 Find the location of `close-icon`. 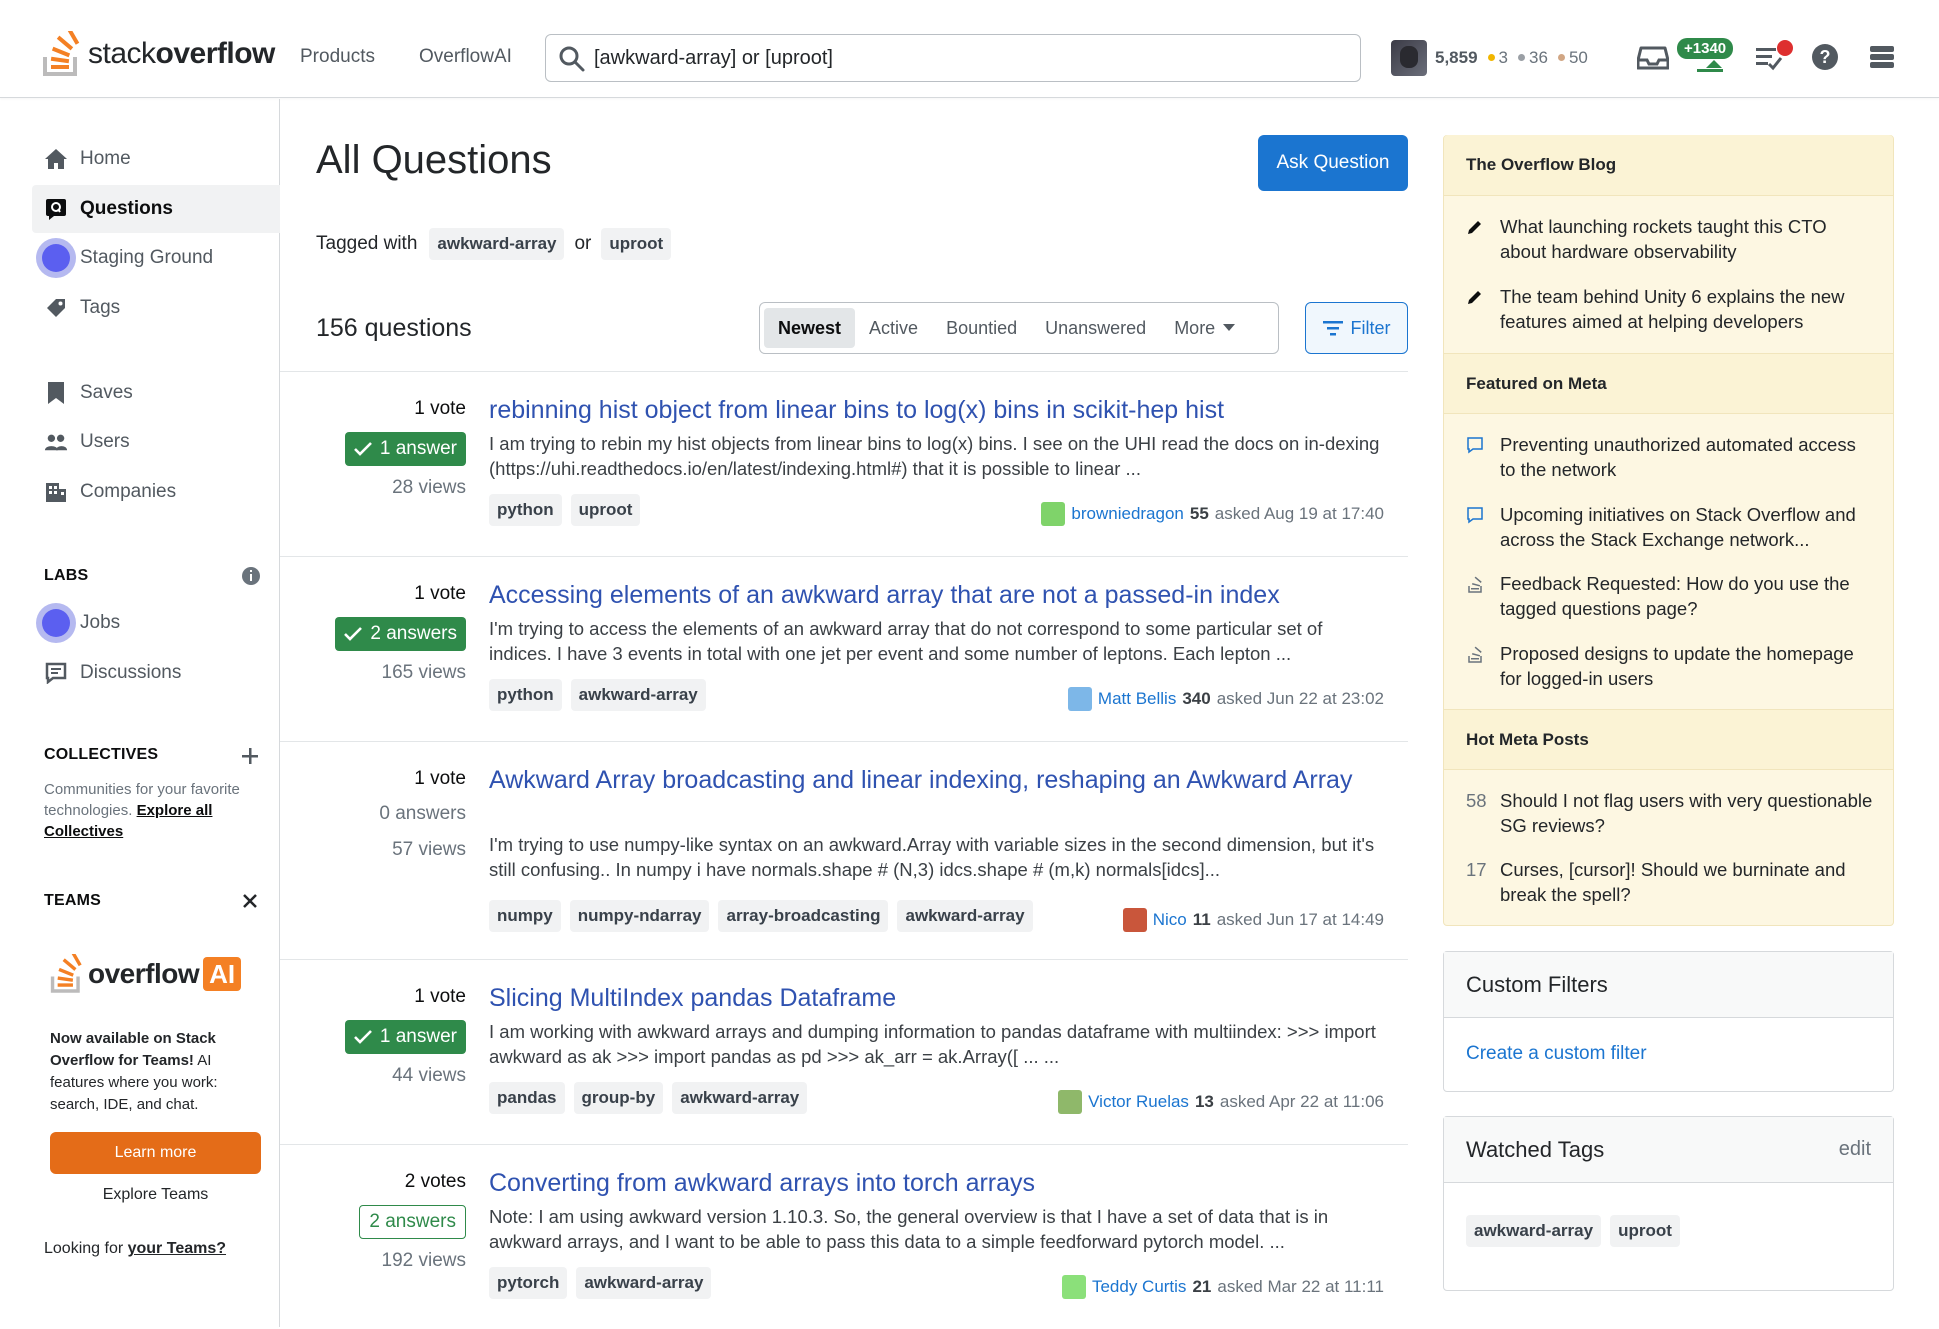

close-icon is located at coordinates (250, 901).